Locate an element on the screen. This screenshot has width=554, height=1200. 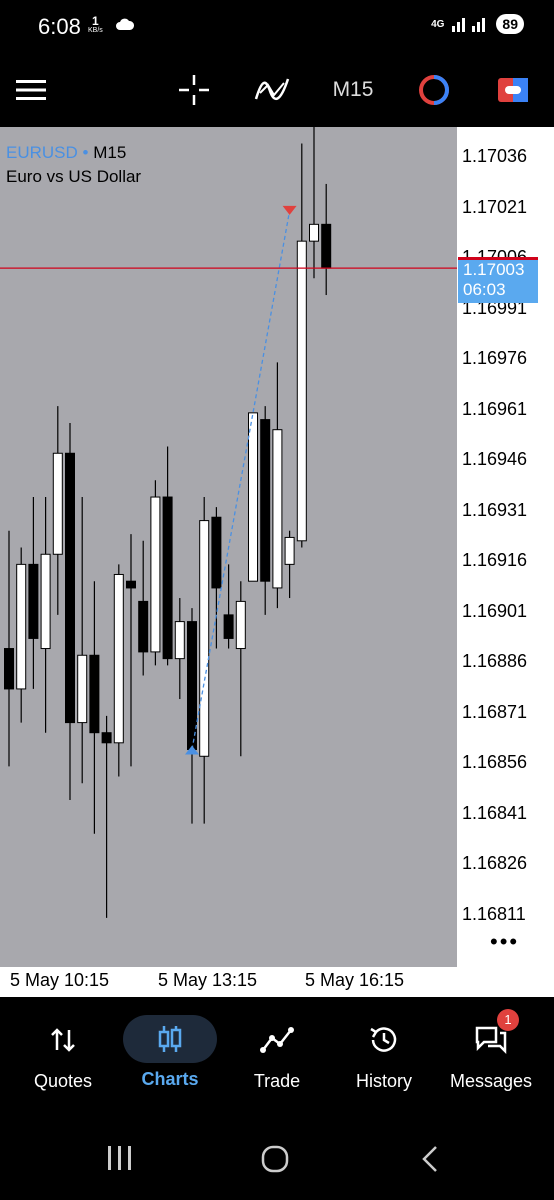
hamburger-icon is located at coordinates (31, 90).